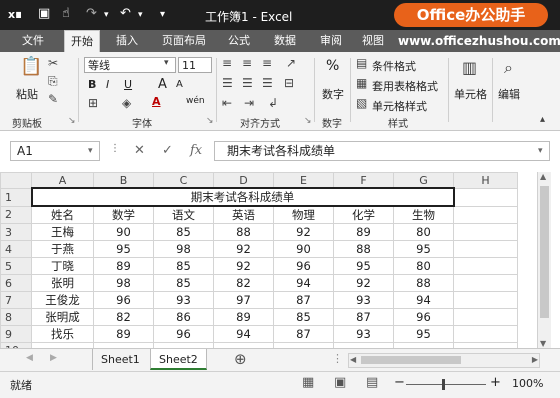  I want to click on undo-dropdown-icon: ▾, so click(140, 15).